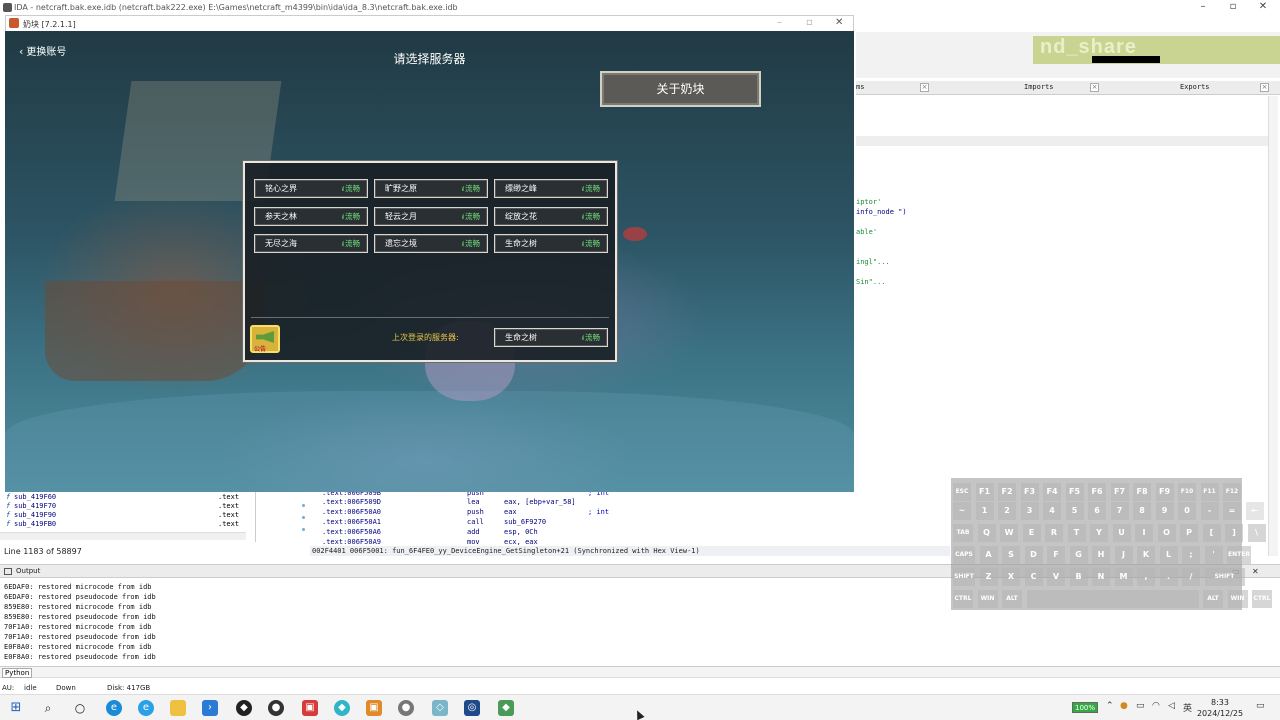  I want to click on server-button: 缥缈之峰 ıl 流畅, so click(551, 188).